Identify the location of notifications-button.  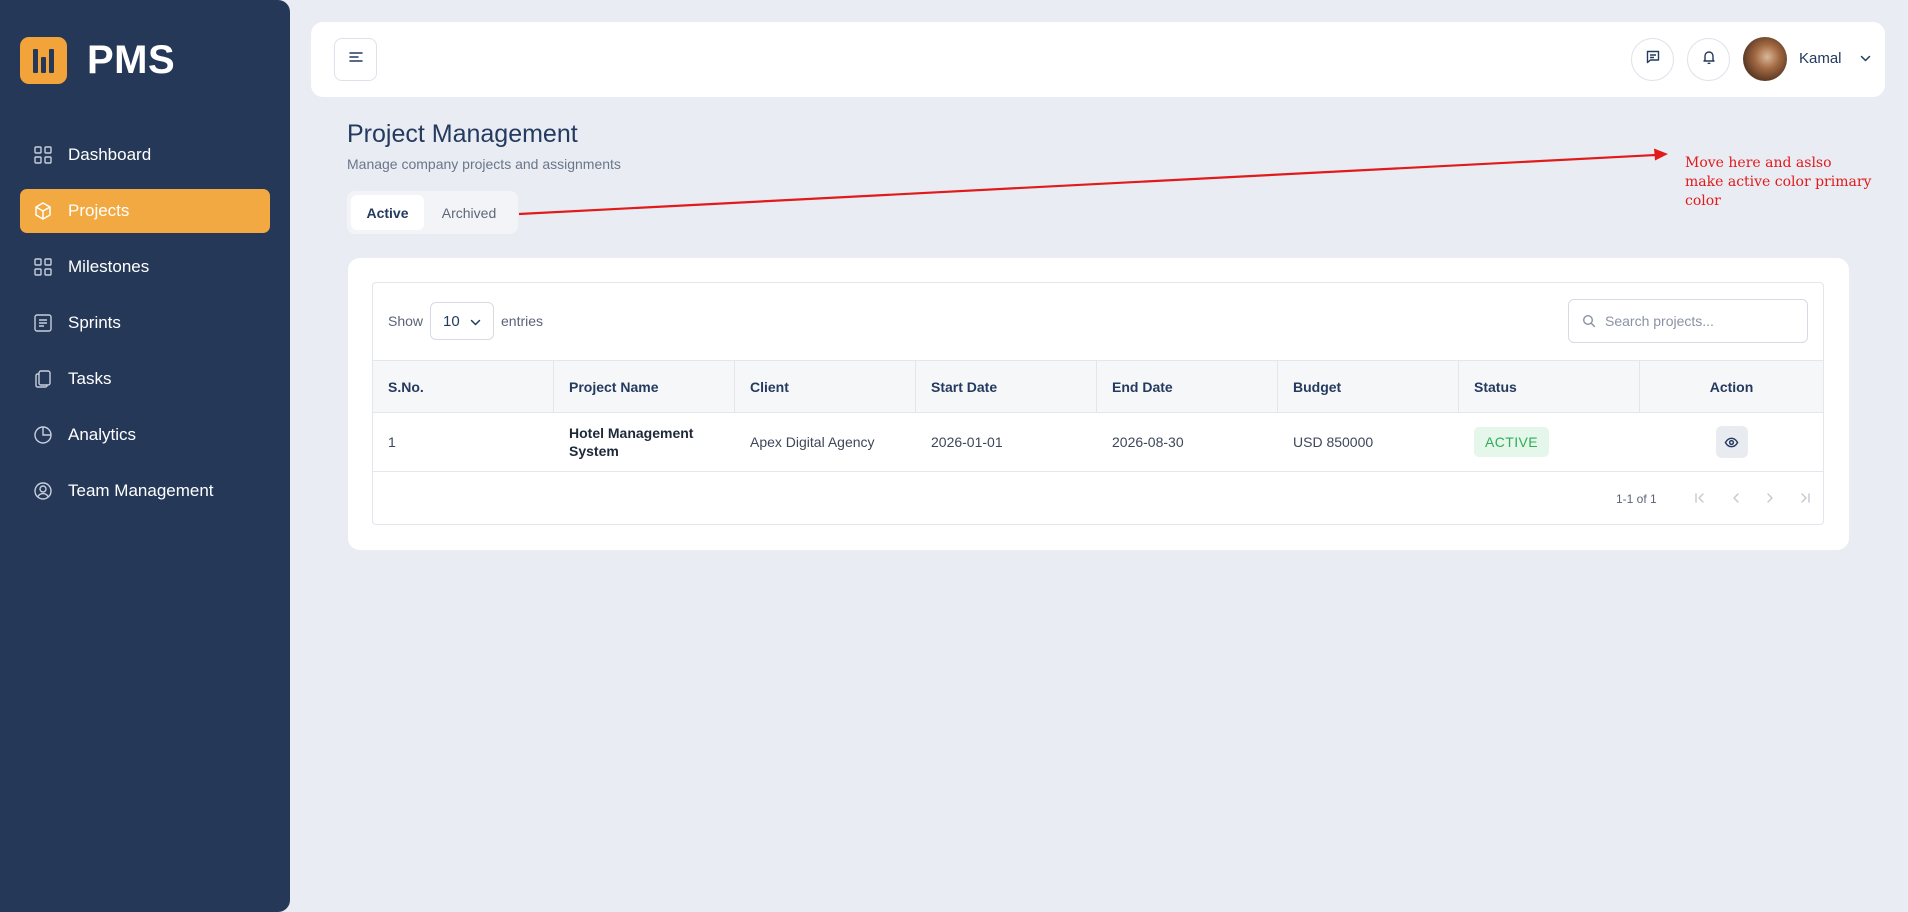
(1708, 59).